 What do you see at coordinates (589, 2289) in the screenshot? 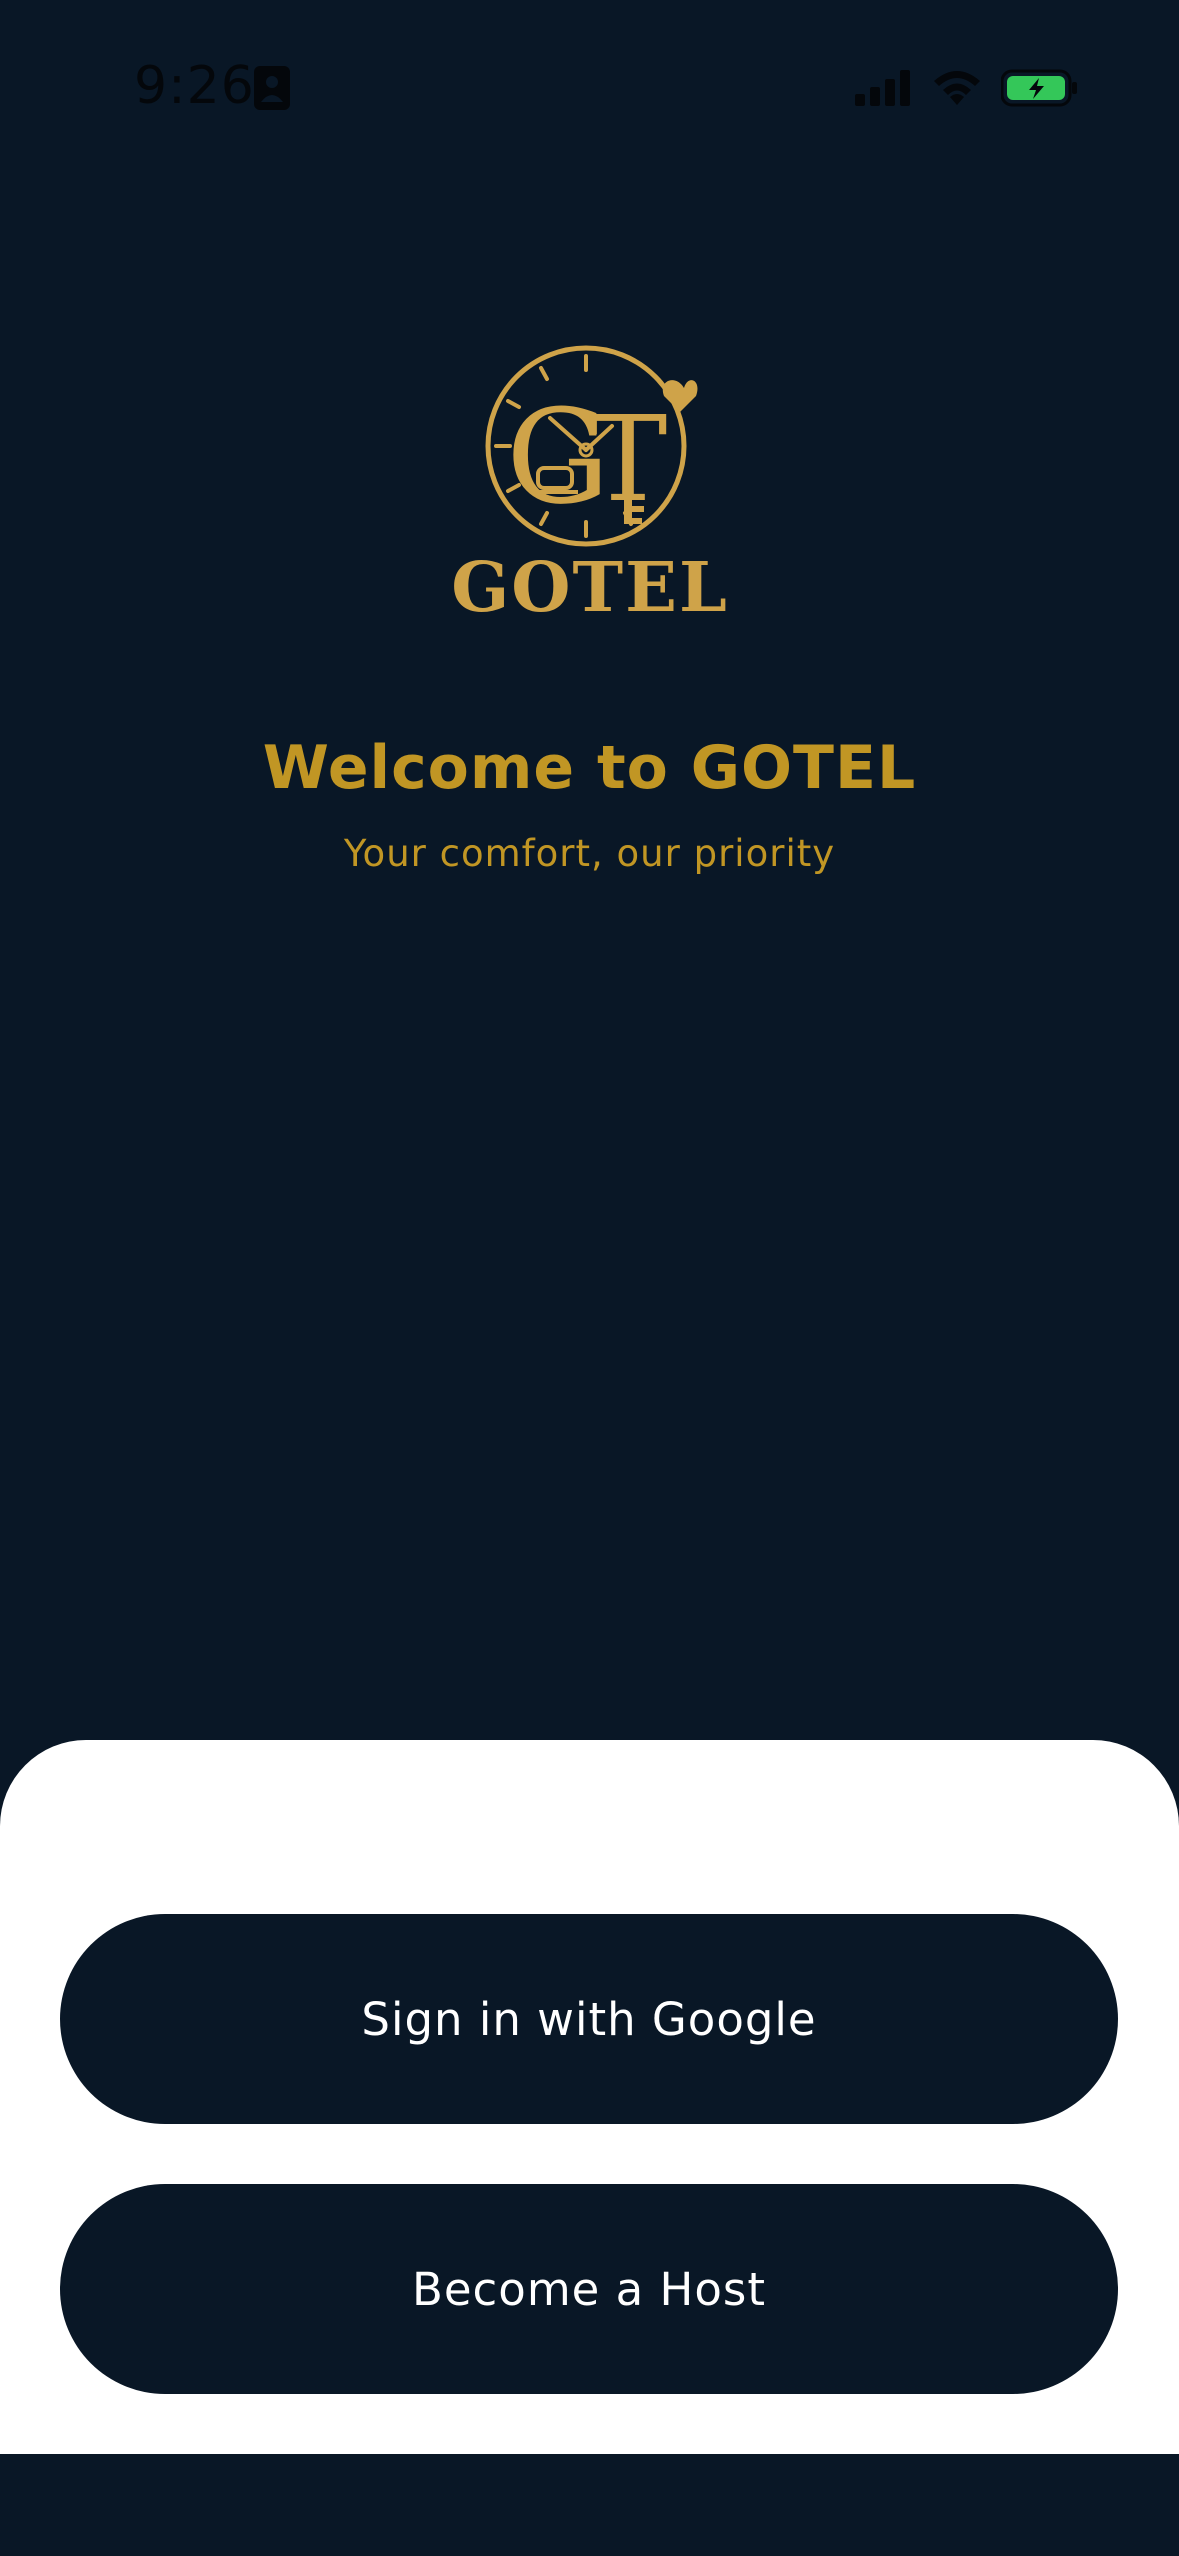
I see `become-a-host-button: Become a Host` at bounding box center [589, 2289].